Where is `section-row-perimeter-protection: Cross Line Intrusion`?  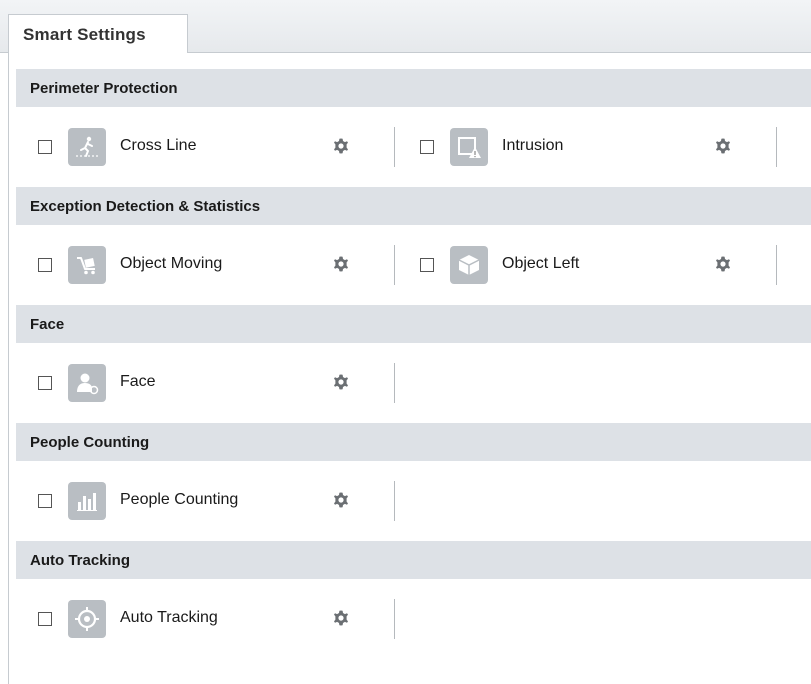
section-row-perimeter-protection: Cross Line Intrusion is located at coordinates (413, 147).